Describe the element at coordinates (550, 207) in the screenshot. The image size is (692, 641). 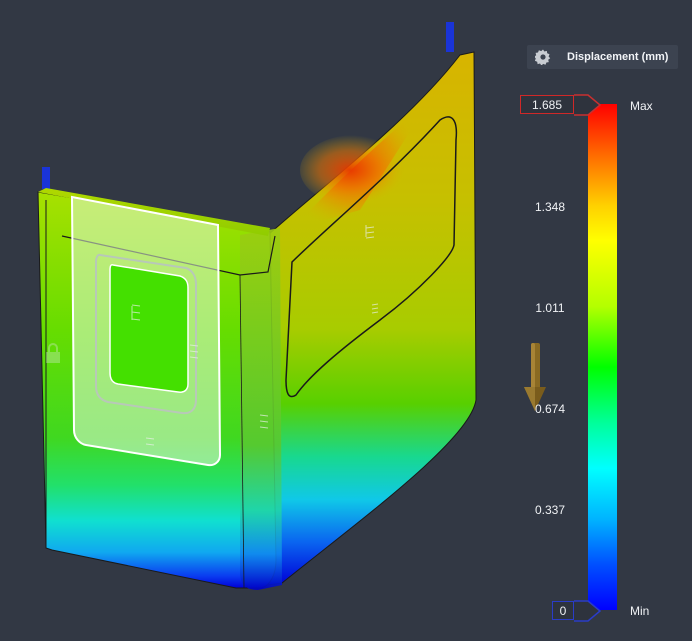
I see `tick-label: 1.348` at that location.